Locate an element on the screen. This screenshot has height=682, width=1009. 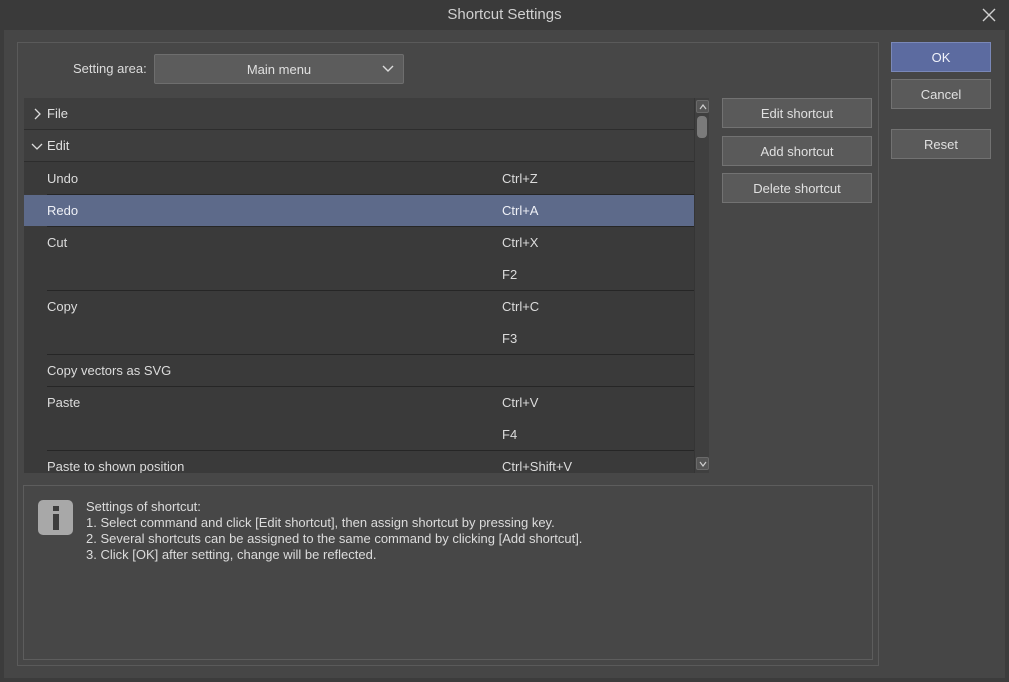
table-row: F3 is located at coordinates (359, 338).